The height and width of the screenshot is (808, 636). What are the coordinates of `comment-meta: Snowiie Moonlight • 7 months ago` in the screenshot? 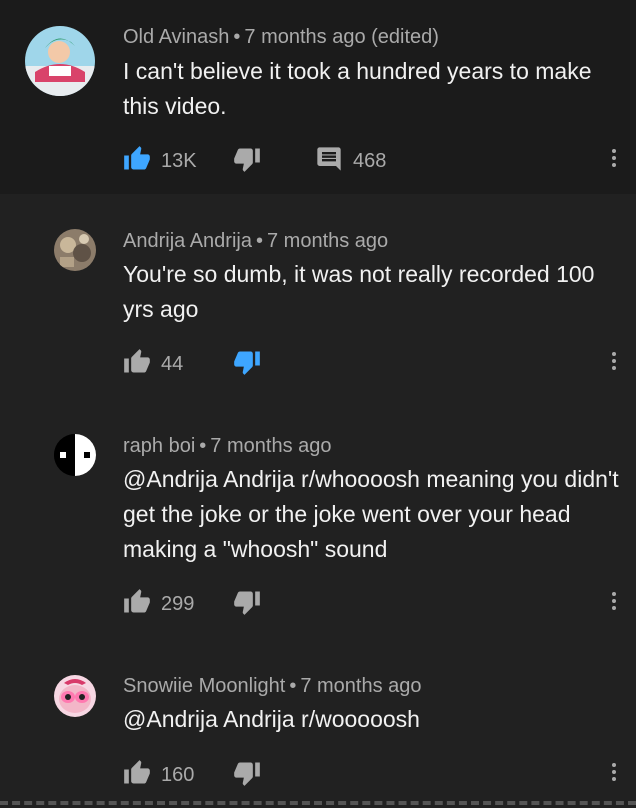 It's located at (272, 686).